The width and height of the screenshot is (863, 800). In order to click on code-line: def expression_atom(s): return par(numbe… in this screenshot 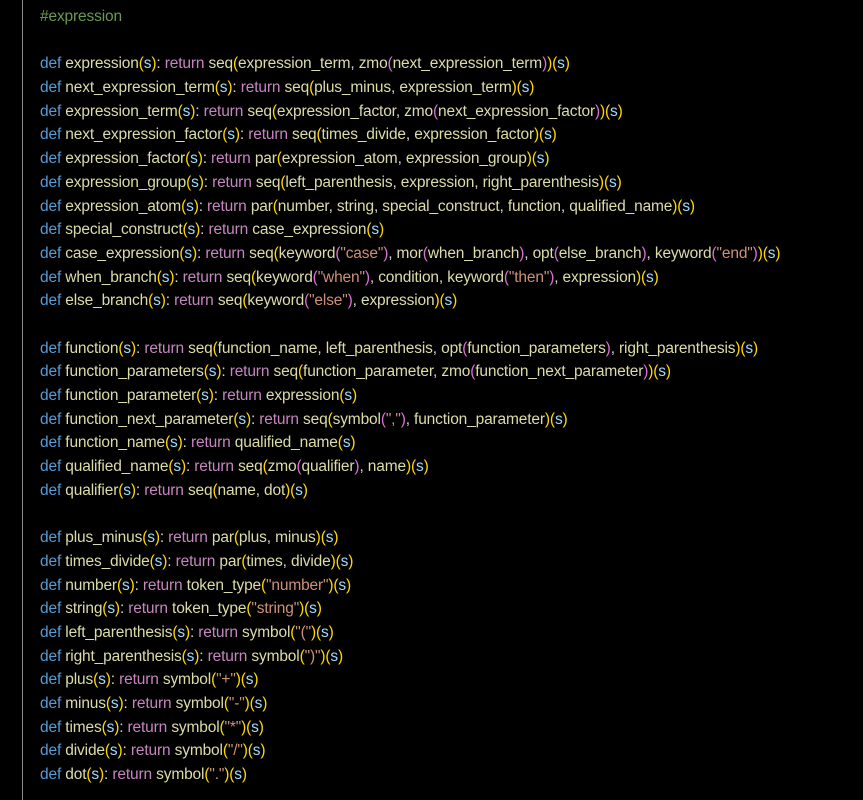, I will do `click(451, 207)`.